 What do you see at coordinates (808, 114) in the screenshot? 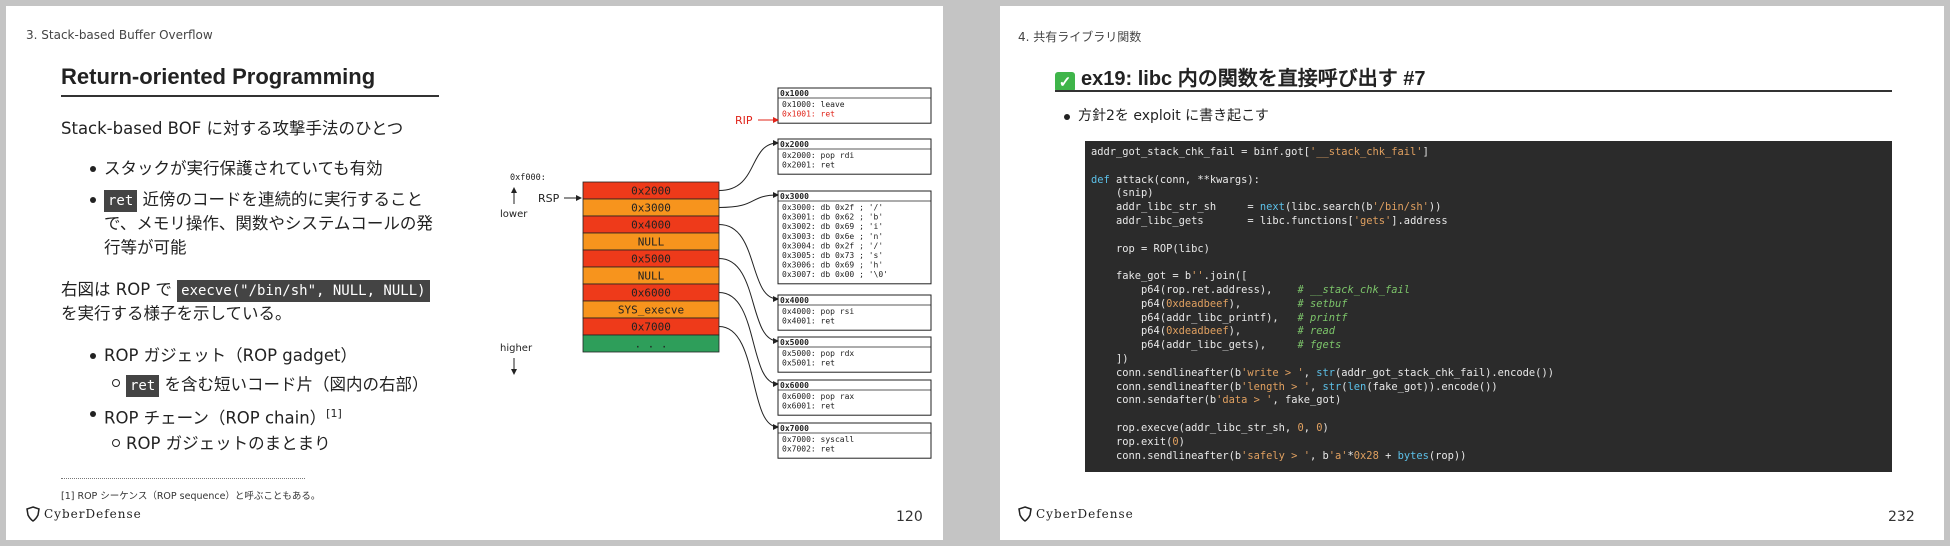
I see `gadget-instruction: 0x1001: ret` at bounding box center [808, 114].